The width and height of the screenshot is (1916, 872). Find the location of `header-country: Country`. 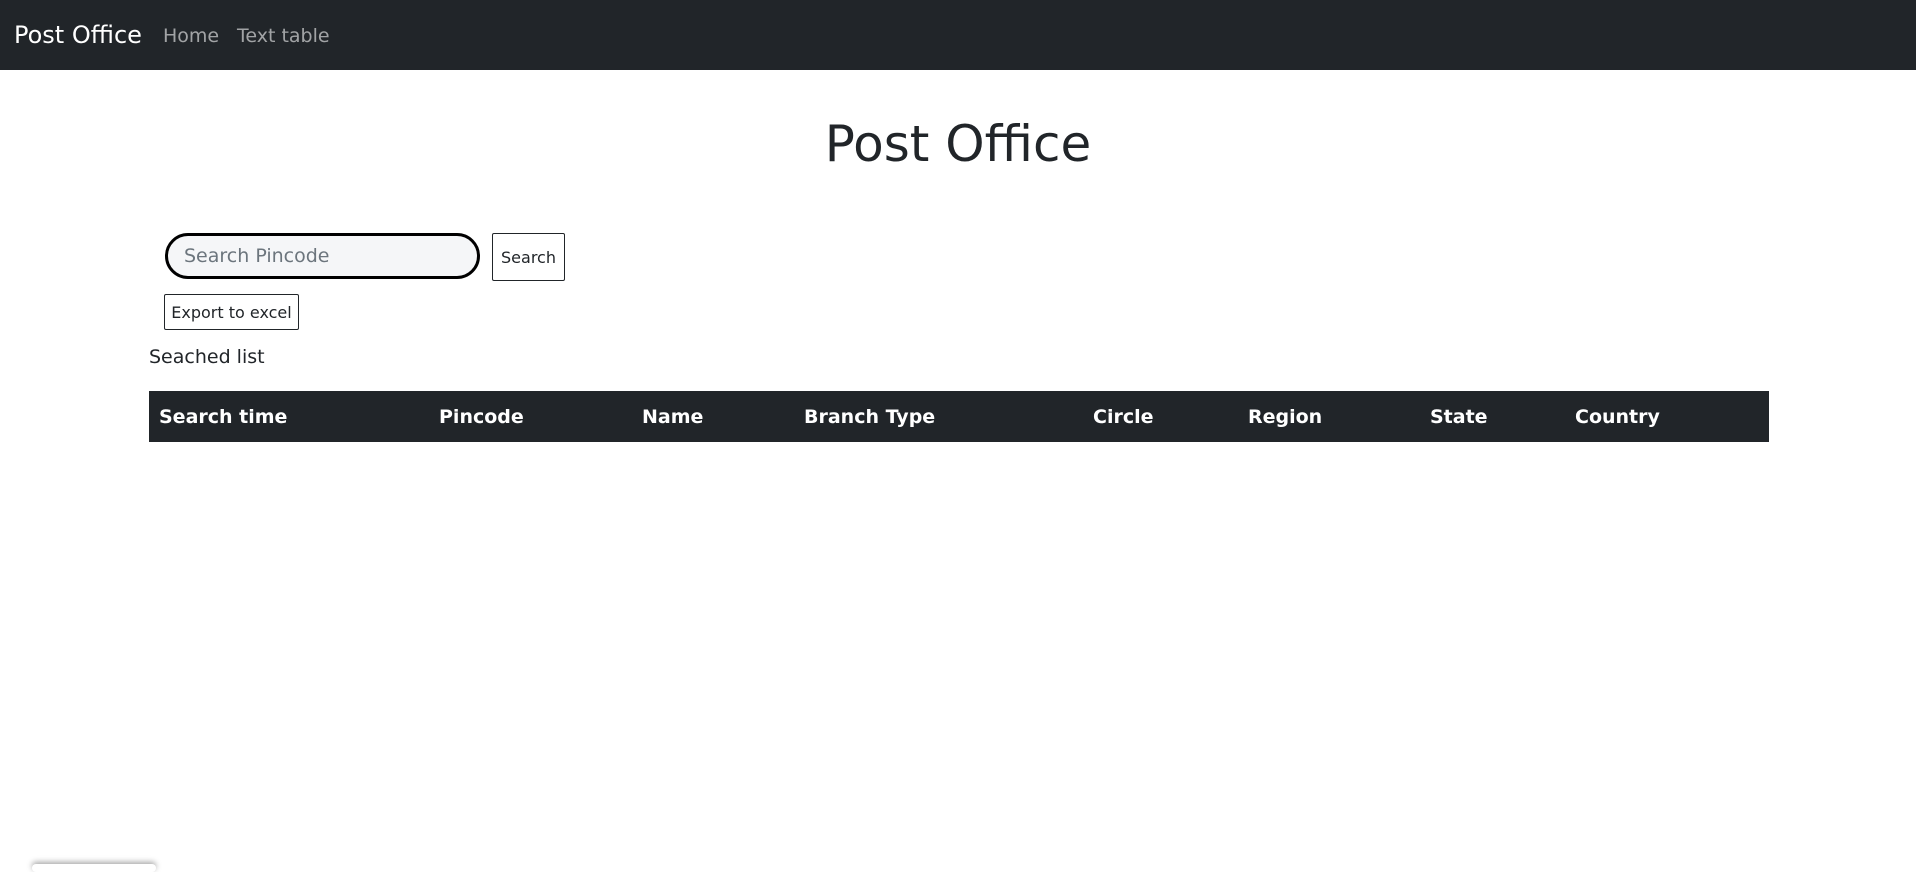

header-country: Country is located at coordinates (1617, 416).